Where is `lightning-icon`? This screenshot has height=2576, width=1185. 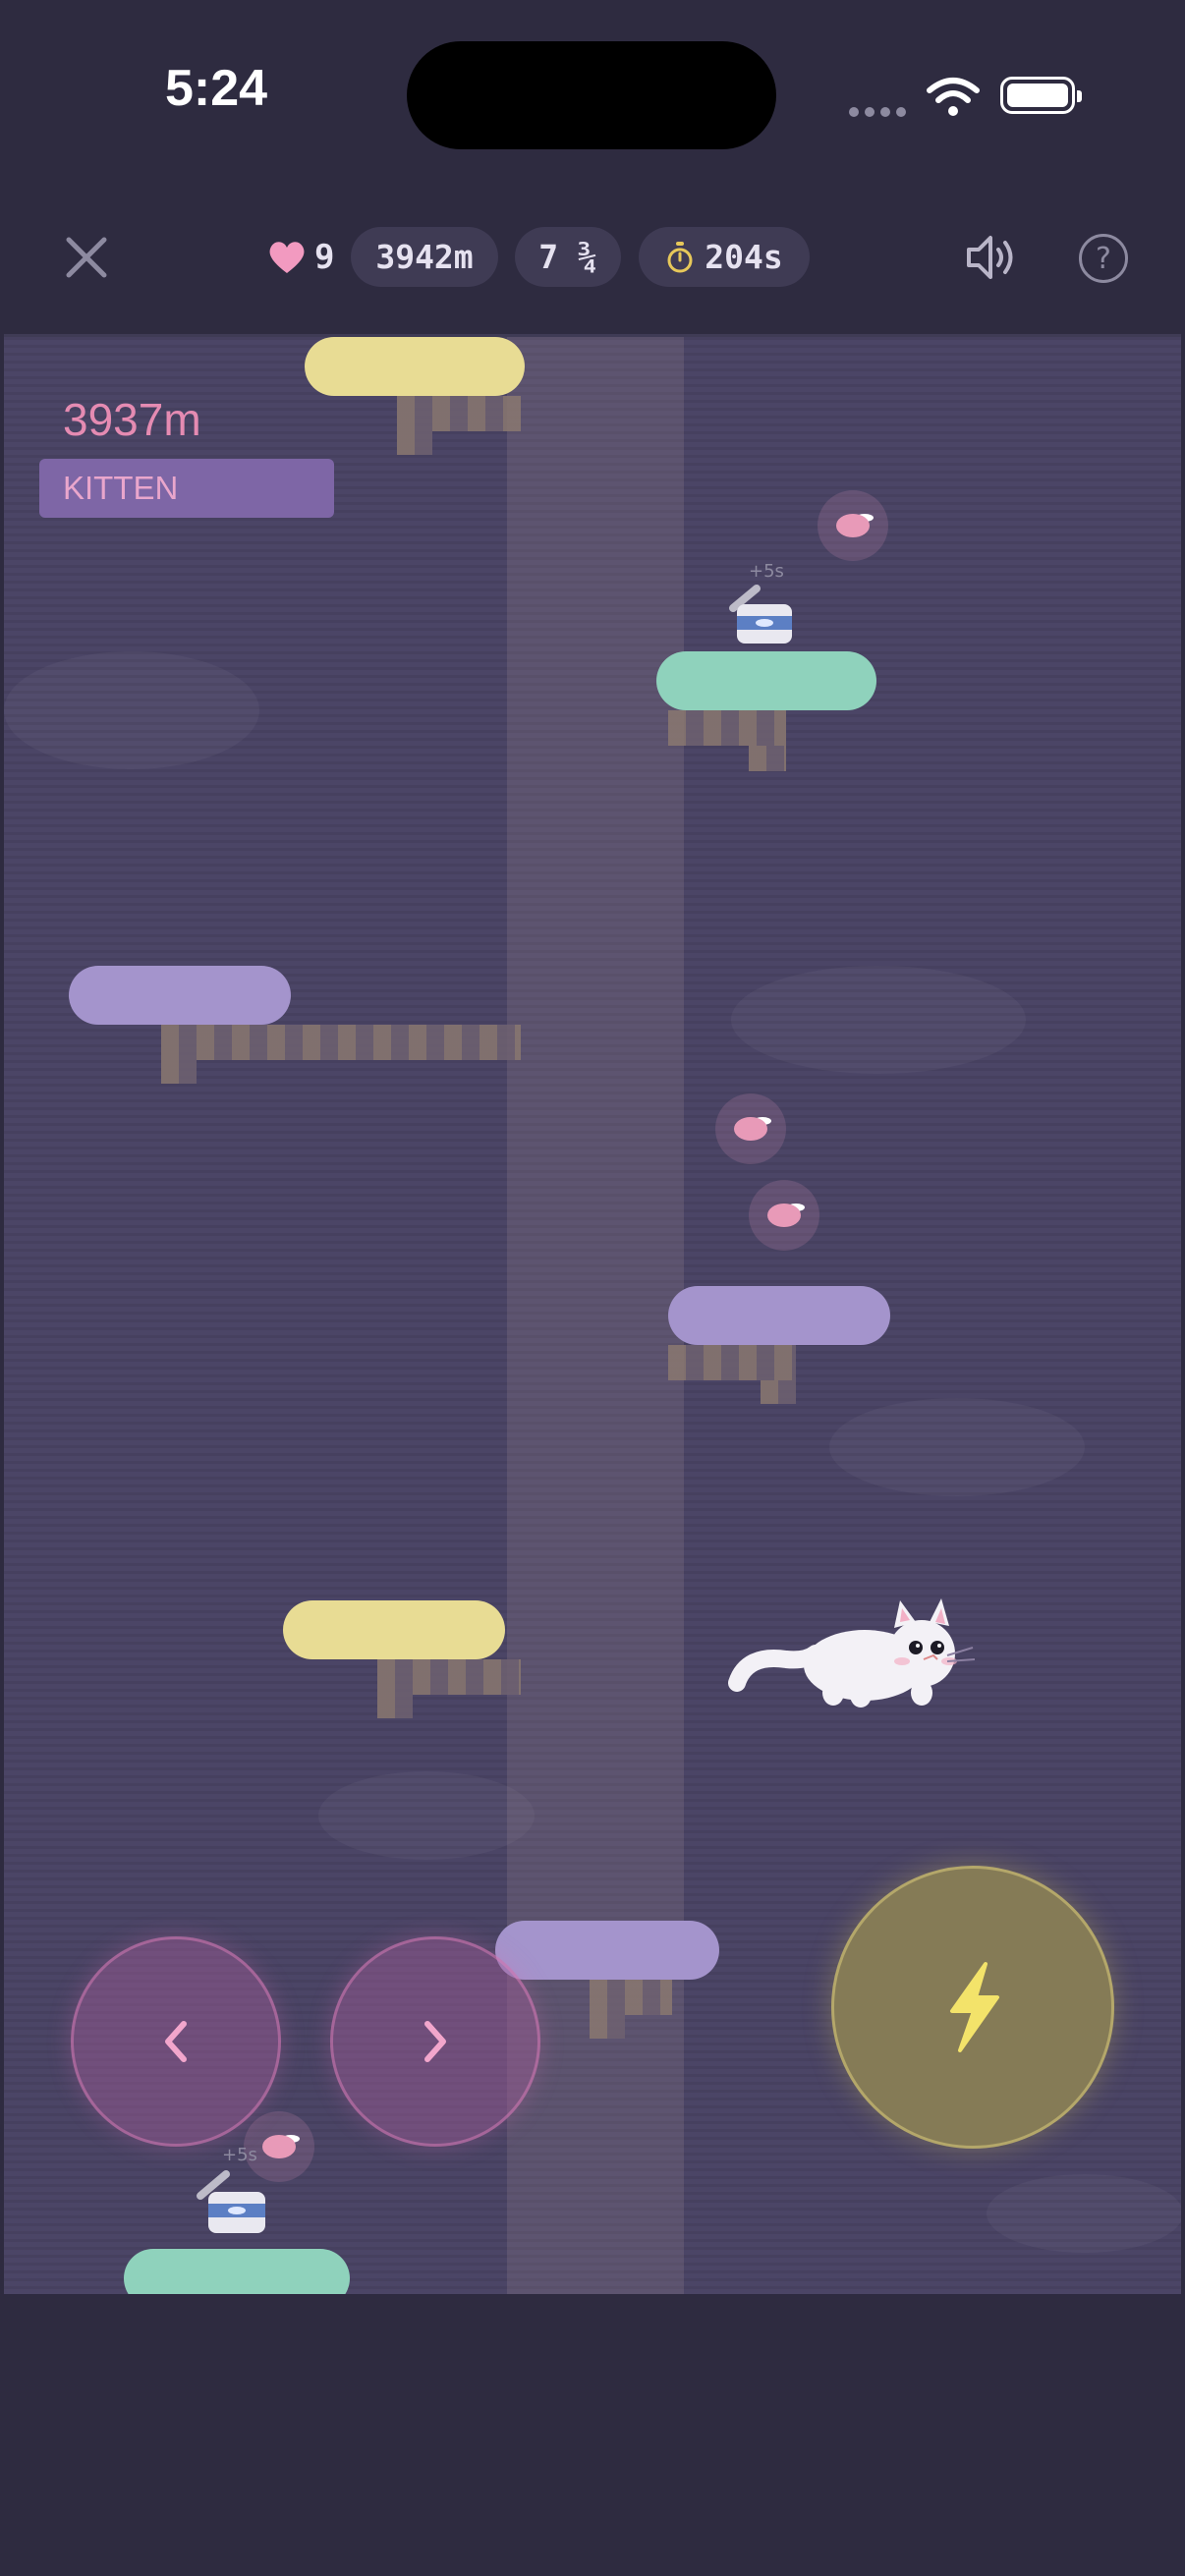 lightning-icon is located at coordinates (975, 2007).